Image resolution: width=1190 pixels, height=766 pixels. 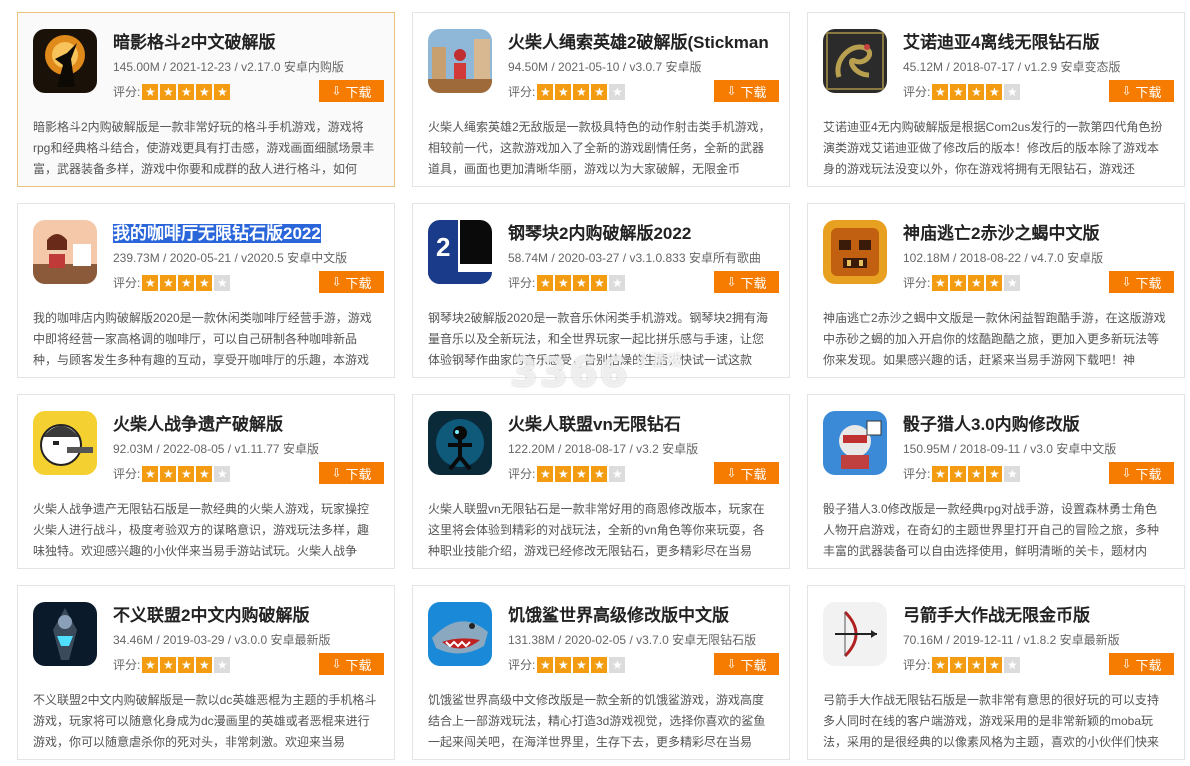 What do you see at coordinates (1043, 422) in the screenshot?
I see `game-title: 骰子猎人3.0内购修改版` at bounding box center [1043, 422].